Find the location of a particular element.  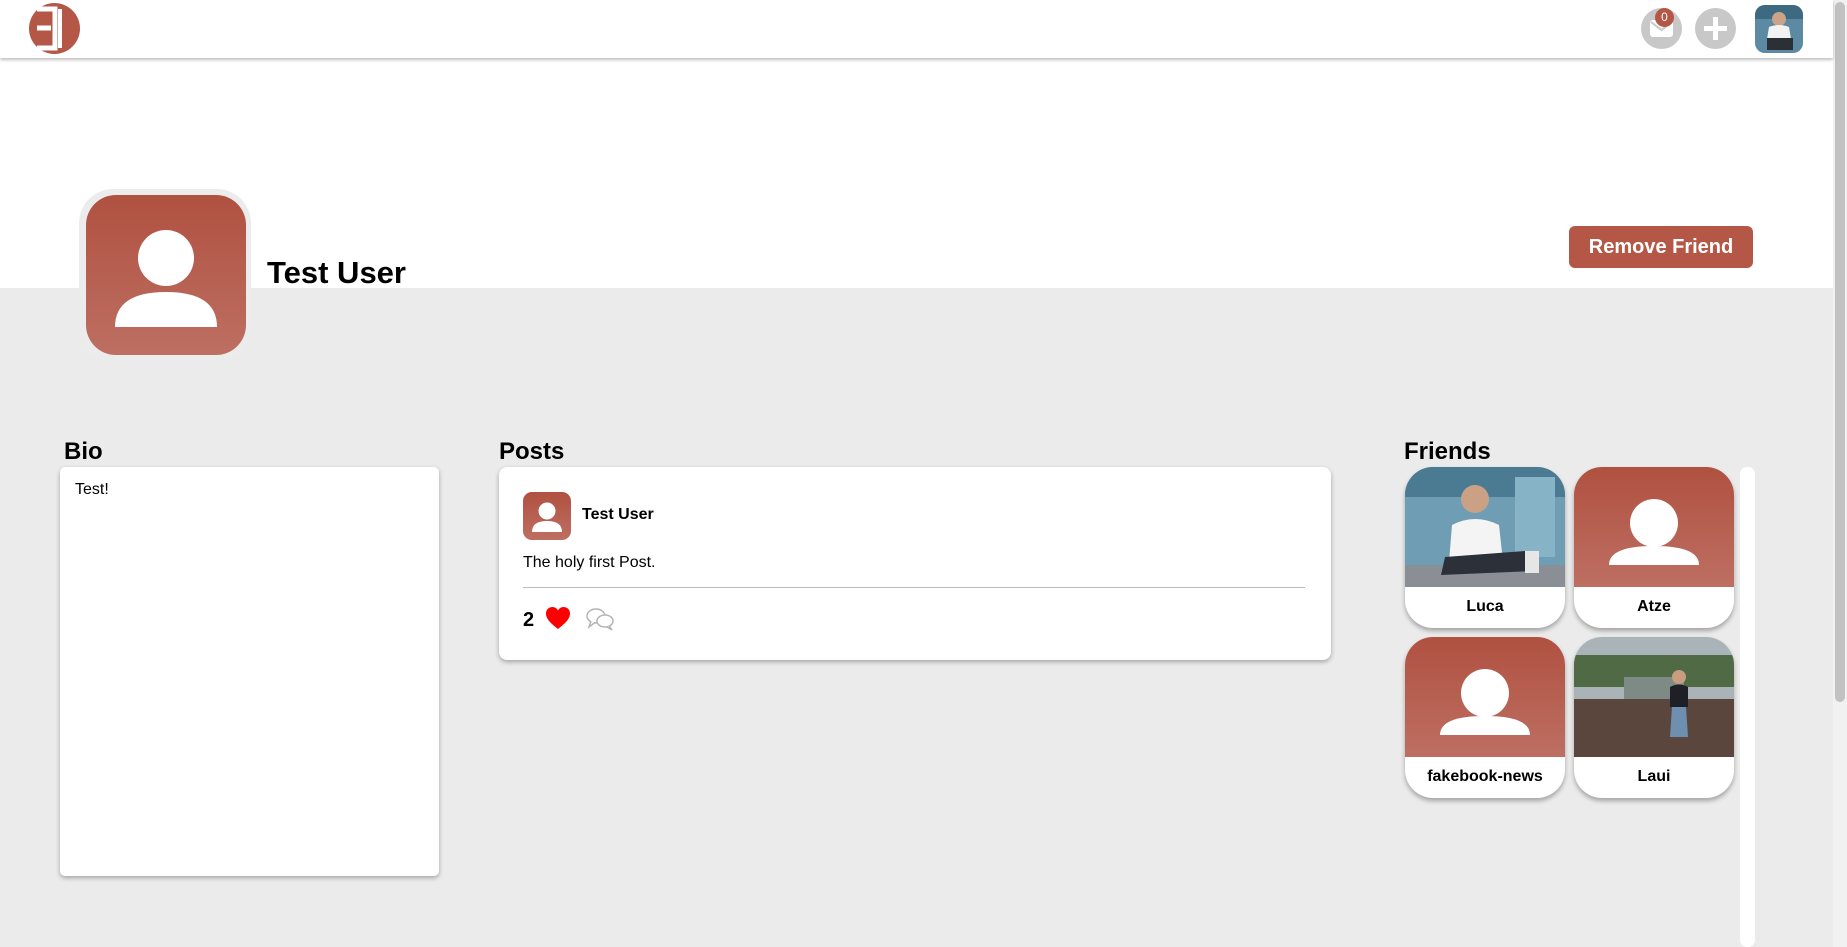

comment-bubbles-icon is located at coordinates (600, 619).